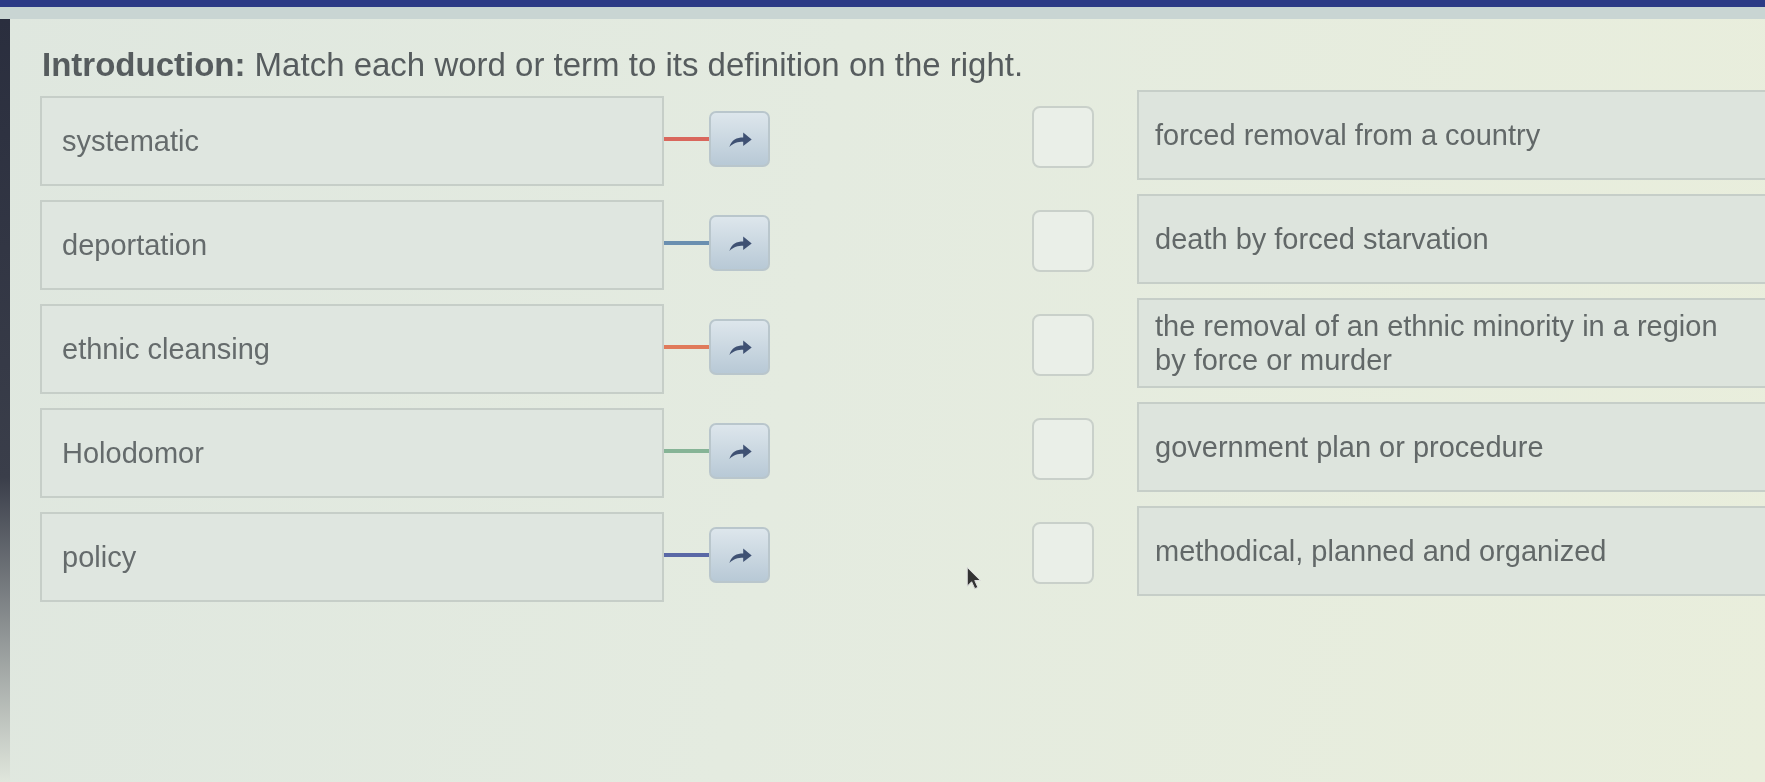 This screenshot has height=782, width=1765. I want to click on mouse-cursor-icon, so click(973, 578).